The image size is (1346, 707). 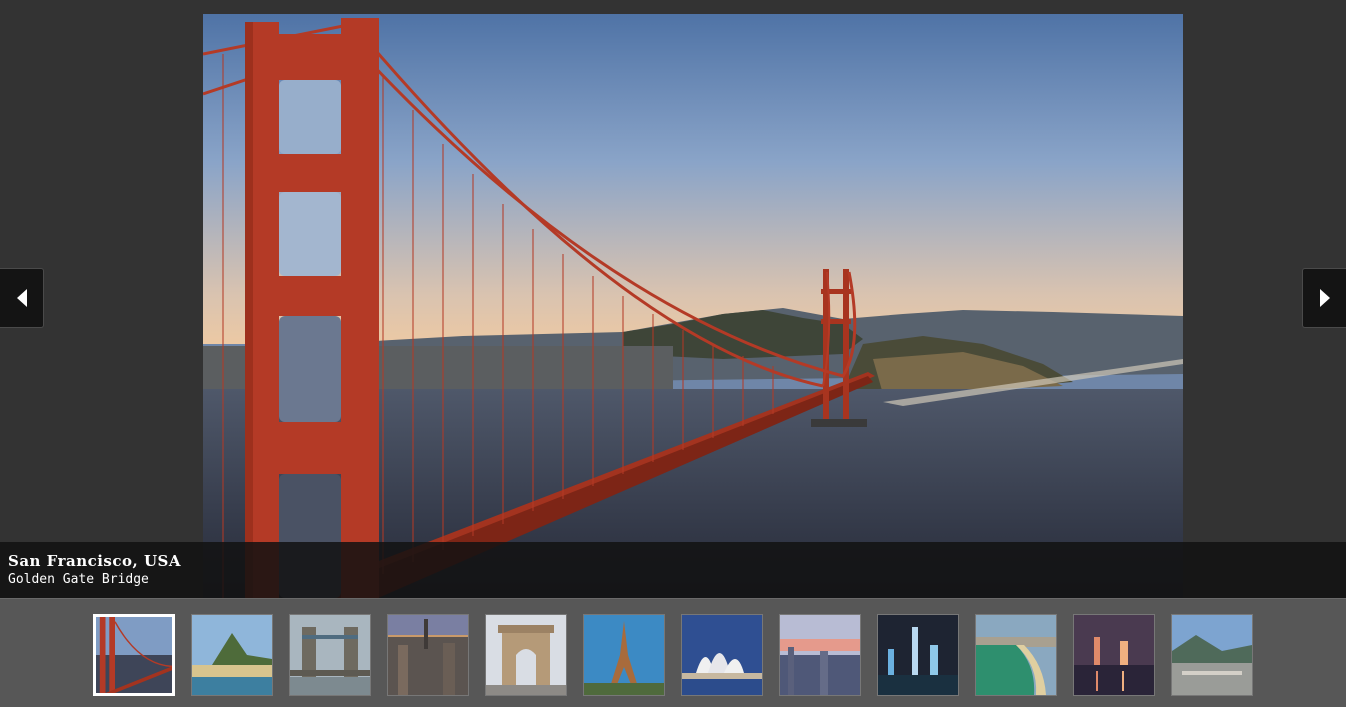 I want to click on caption-title: San Francisco, USA, so click(x=95, y=561).